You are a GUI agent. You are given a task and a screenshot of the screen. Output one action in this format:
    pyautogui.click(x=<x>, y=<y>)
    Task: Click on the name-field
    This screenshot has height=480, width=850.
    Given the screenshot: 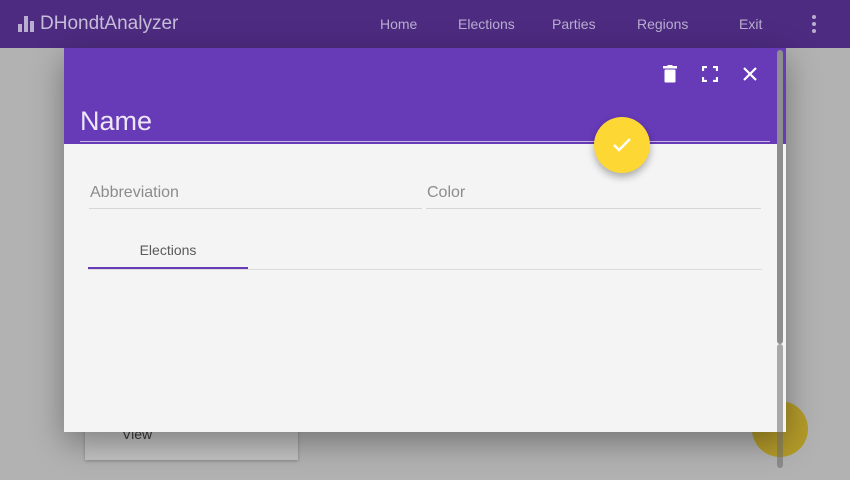 What is the action you would take?
    pyautogui.click(x=425, y=122)
    